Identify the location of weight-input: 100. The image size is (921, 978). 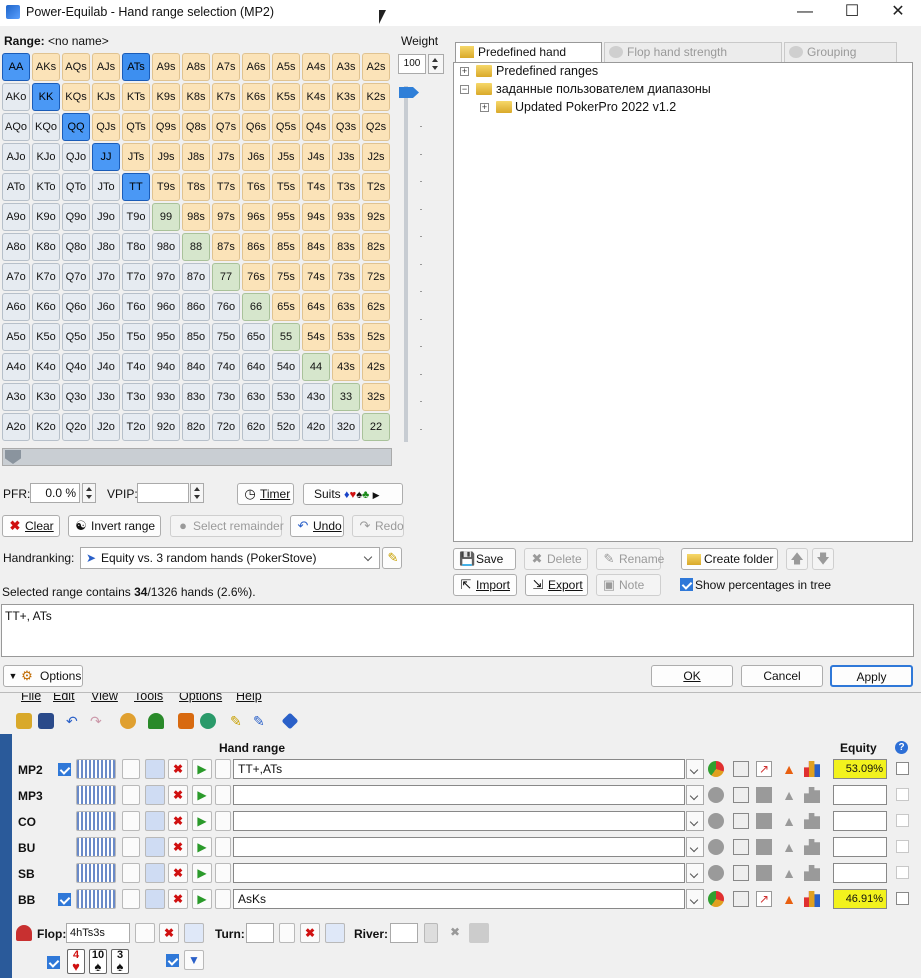
(412, 64).